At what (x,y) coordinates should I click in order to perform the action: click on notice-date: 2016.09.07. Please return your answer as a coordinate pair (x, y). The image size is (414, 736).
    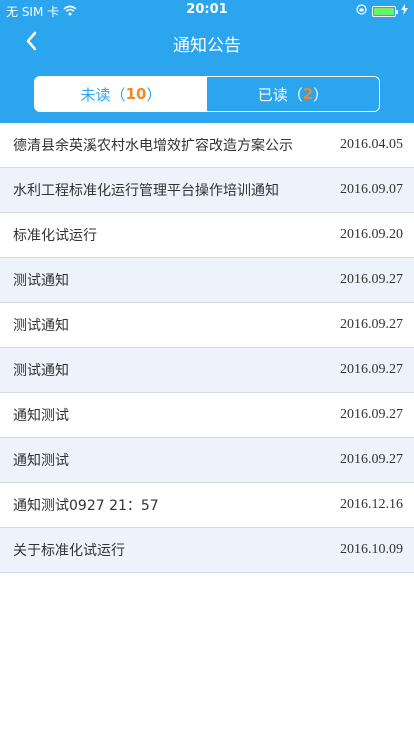
    Looking at the image, I should click on (371, 189).